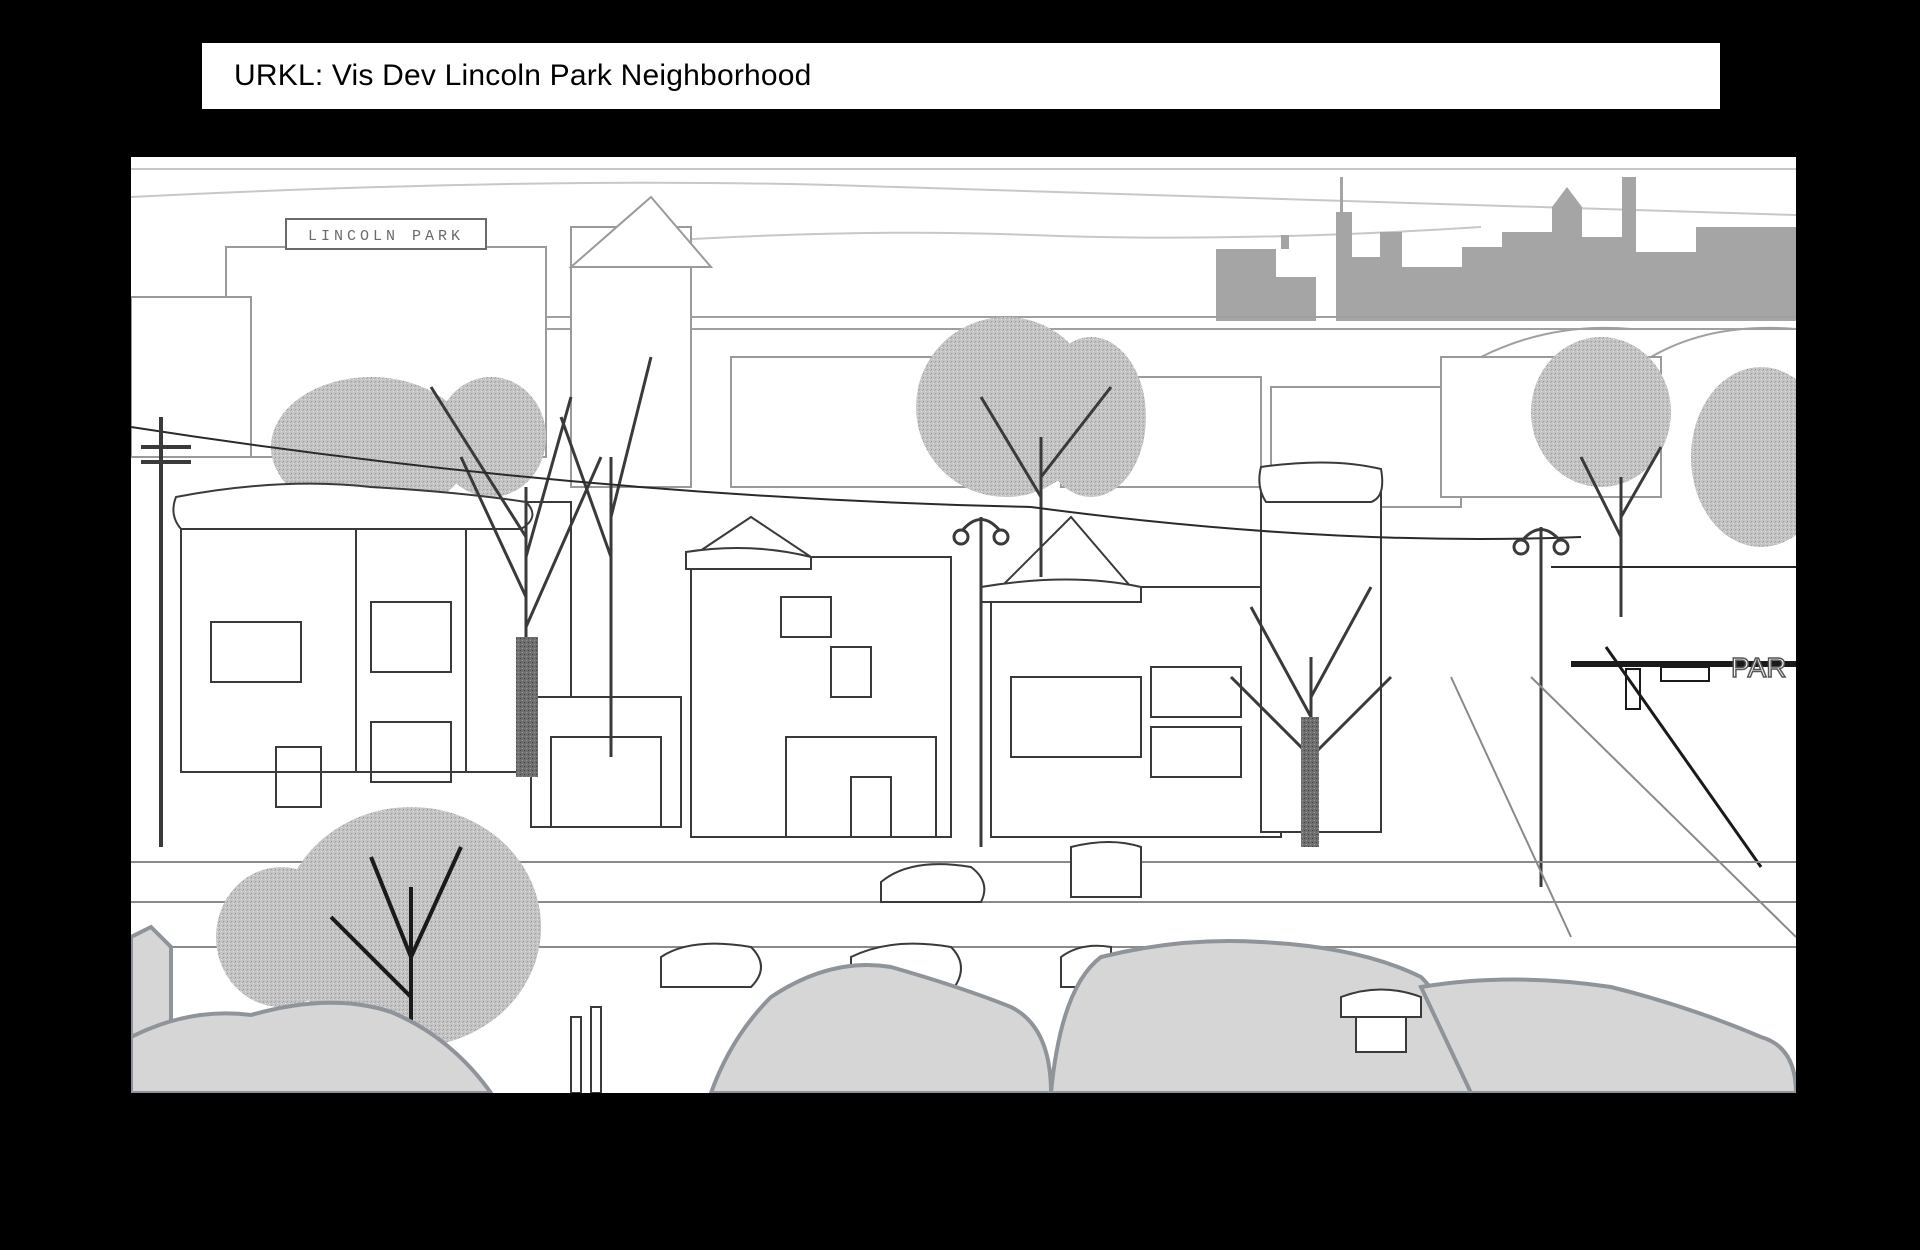 The image size is (1920, 1250). Describe the element at coordinates (523, 75) in the screenshot. I see `slide-title: URKL: Vis Dev Lincoln Park Neighborhood` at that location.